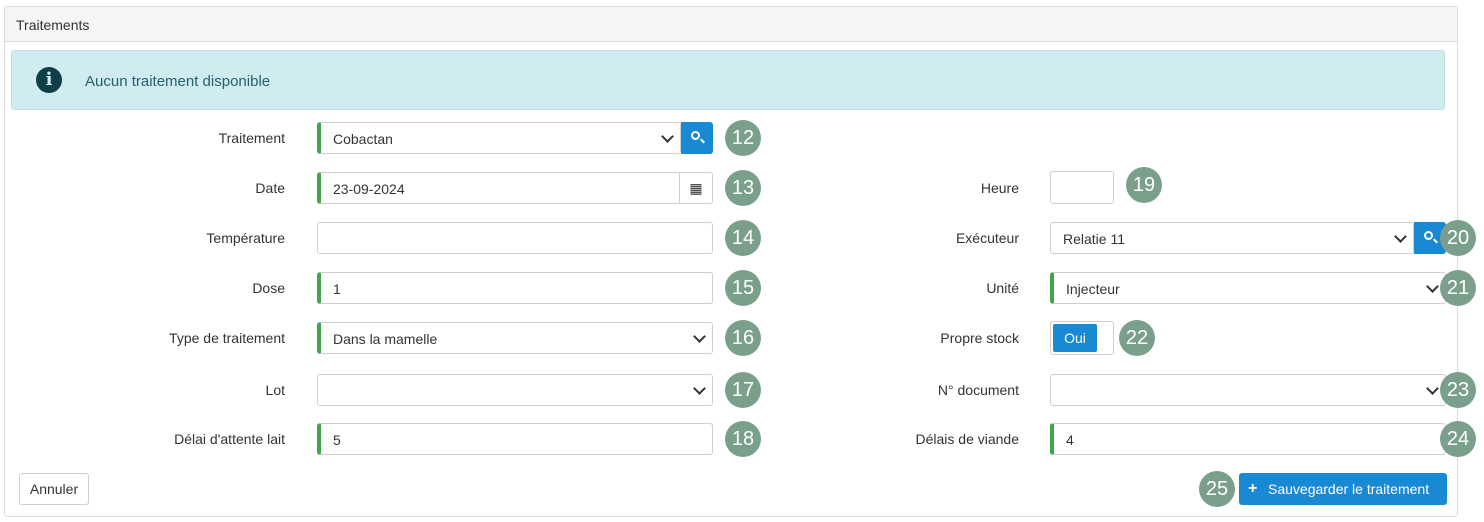 The height and width of the screenshot is (522, 1484). I want to click on cancel-button: Annuler, so click(54, 489).